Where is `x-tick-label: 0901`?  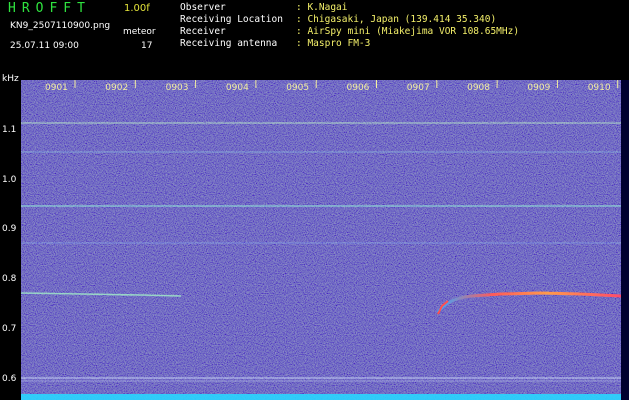
x-tick-label: 0901 is located at coordinates (56, 88).